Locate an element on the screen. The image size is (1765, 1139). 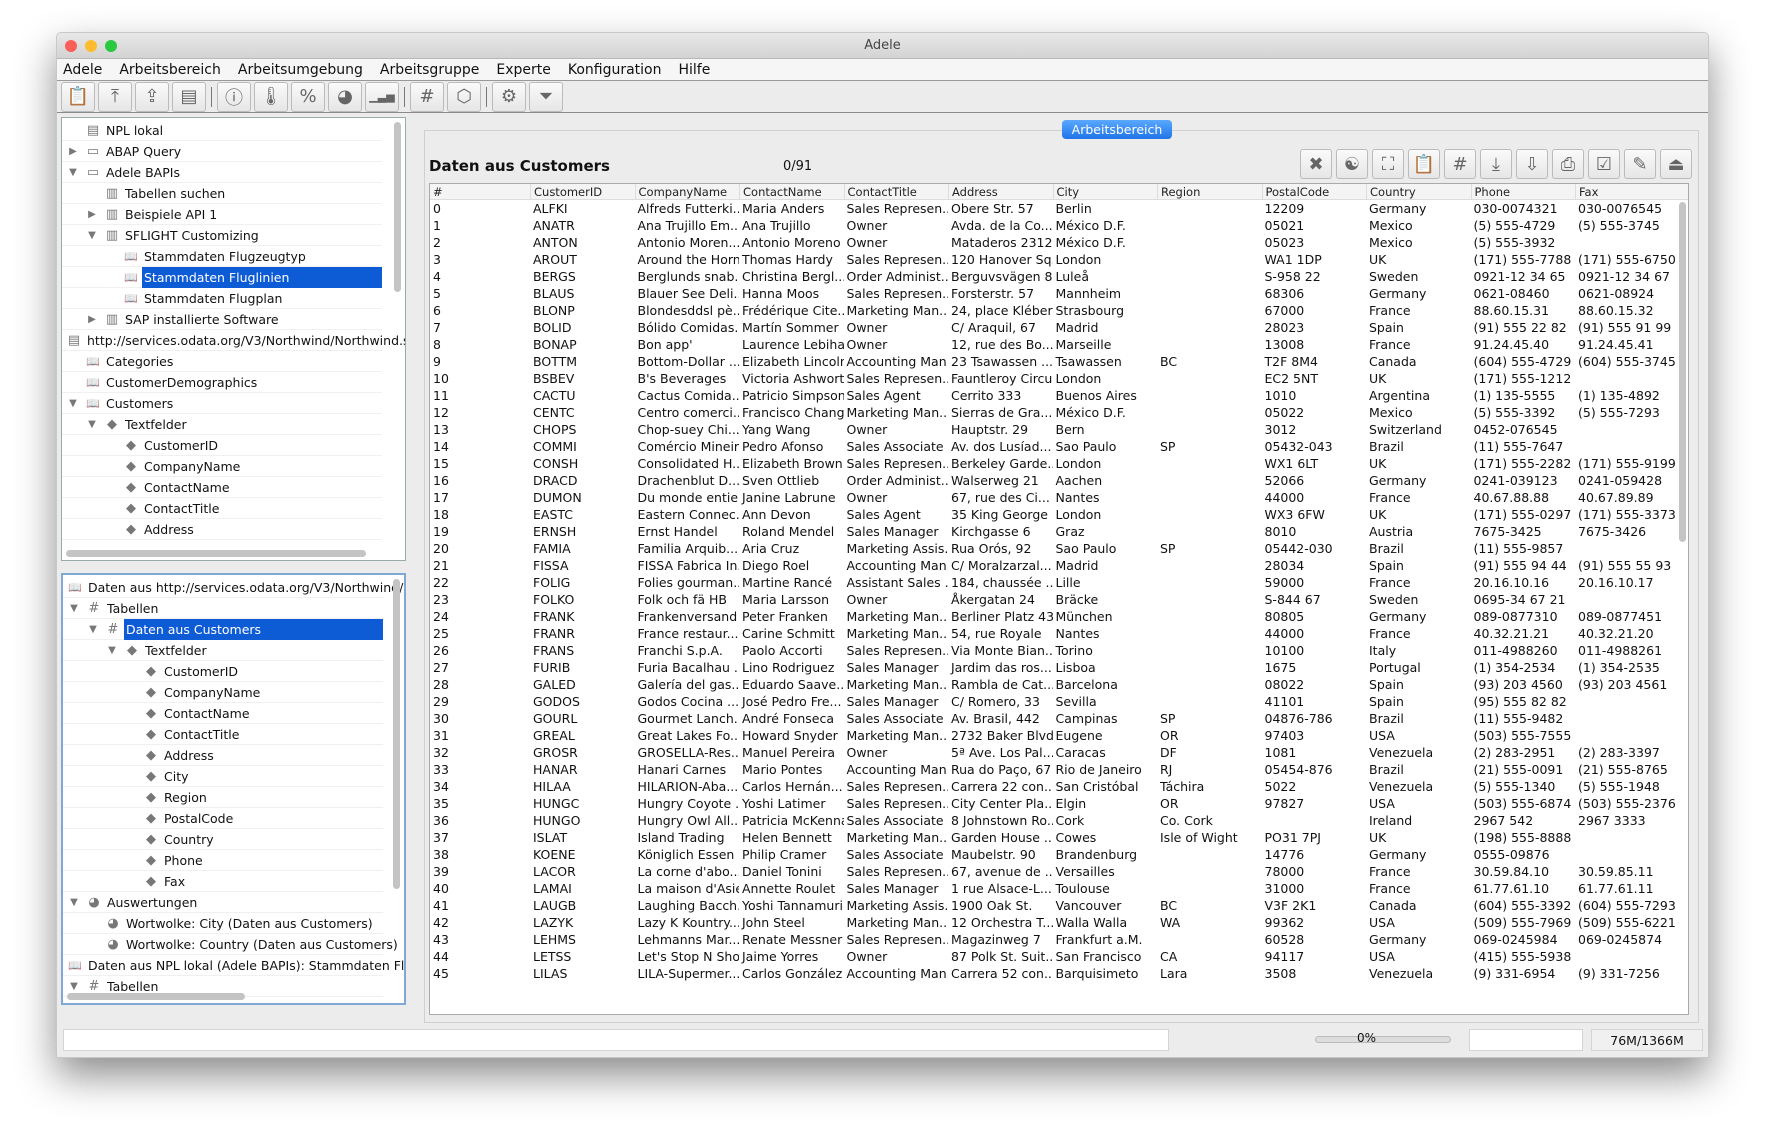
cube-button: ⬡ is located at coordinates (464, 96).